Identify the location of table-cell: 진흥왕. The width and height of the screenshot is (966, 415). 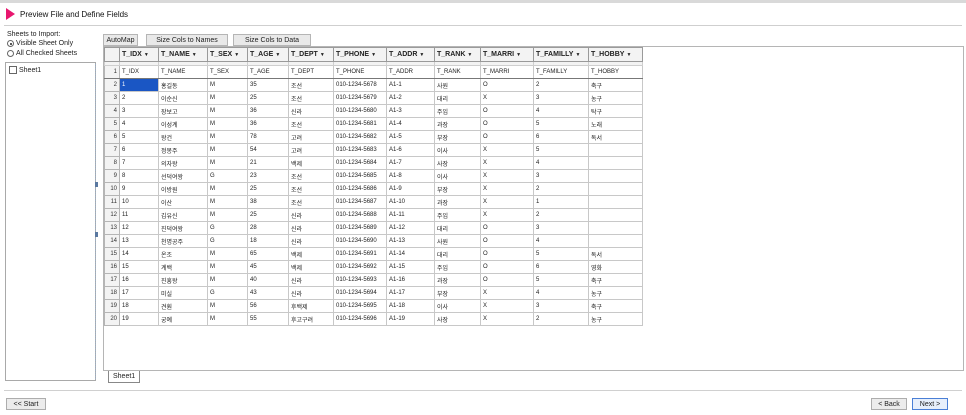
(183, 280).